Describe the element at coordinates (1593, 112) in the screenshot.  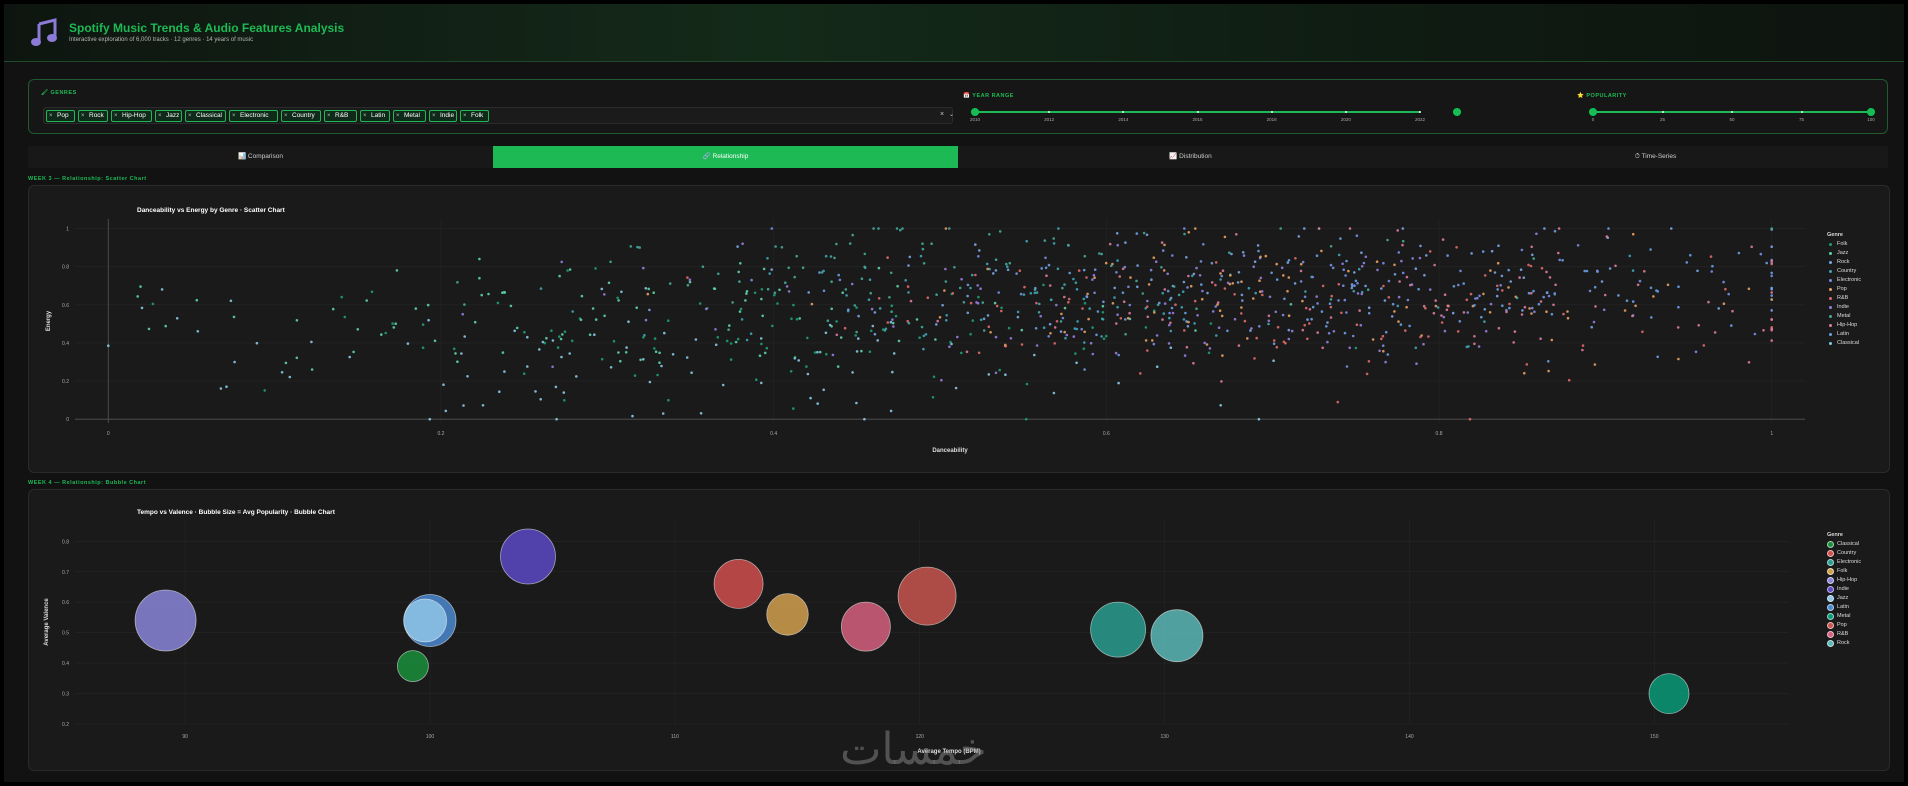
I see `pop-min-handle` at that location.